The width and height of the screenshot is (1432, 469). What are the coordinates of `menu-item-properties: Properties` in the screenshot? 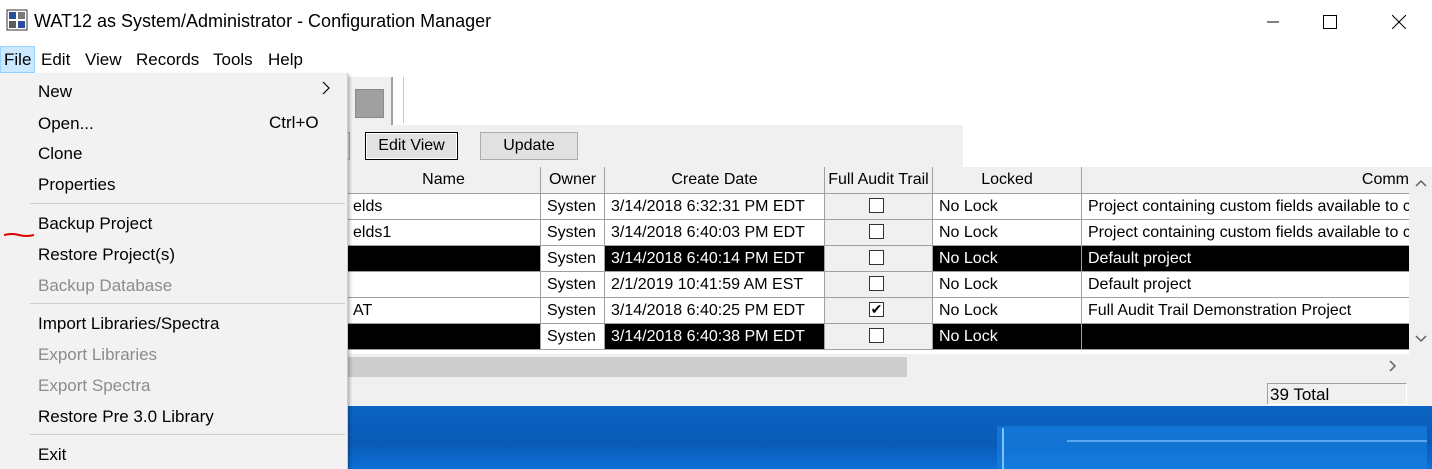 It's located at (76, 185).